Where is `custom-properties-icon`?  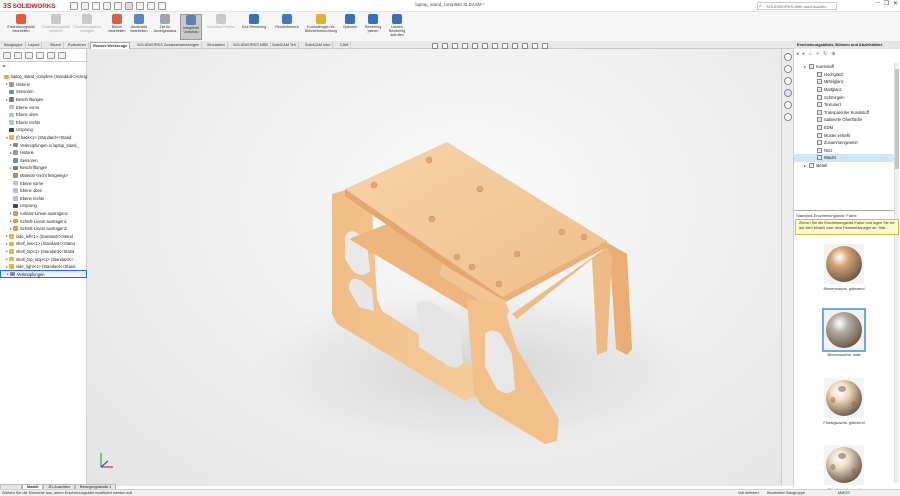
custom-properties-icon is located at coordinates (788, 105).